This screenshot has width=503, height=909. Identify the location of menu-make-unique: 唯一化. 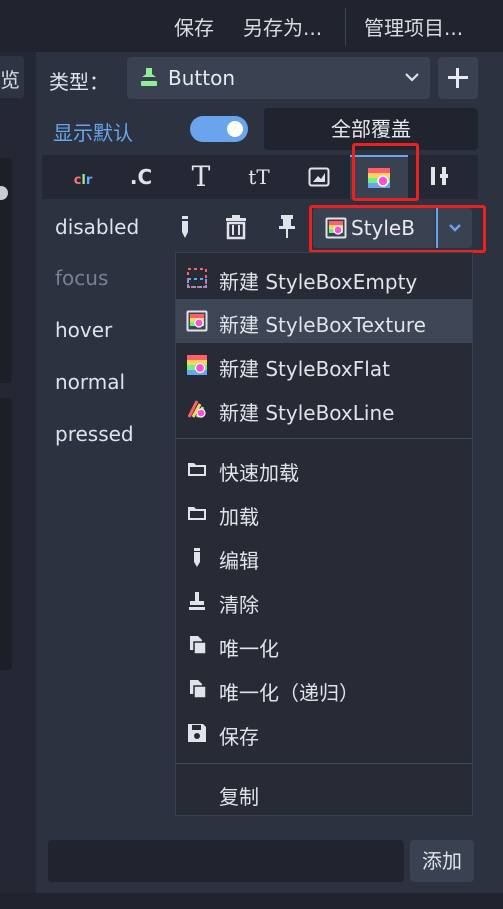
(324, 645).